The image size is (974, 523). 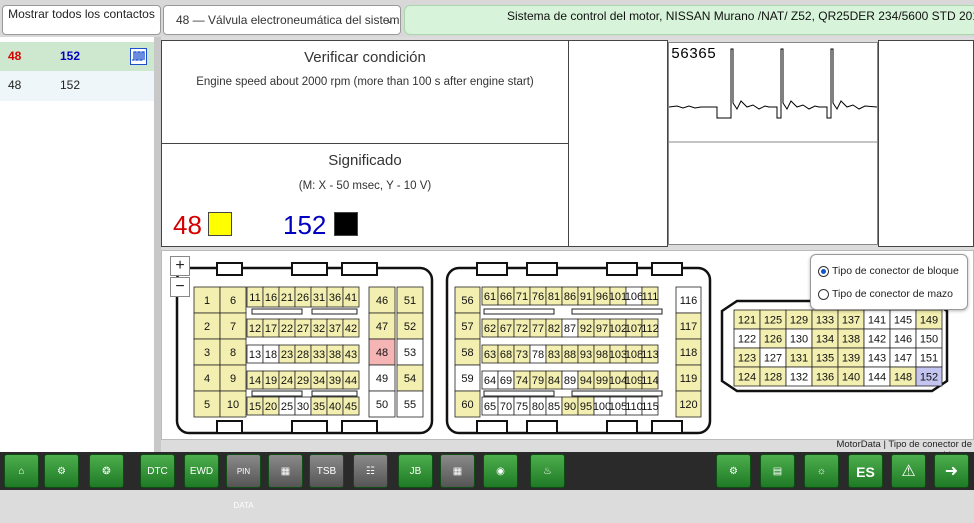 I want to click on pin-number-label: 20, so click(x=271, y=407).